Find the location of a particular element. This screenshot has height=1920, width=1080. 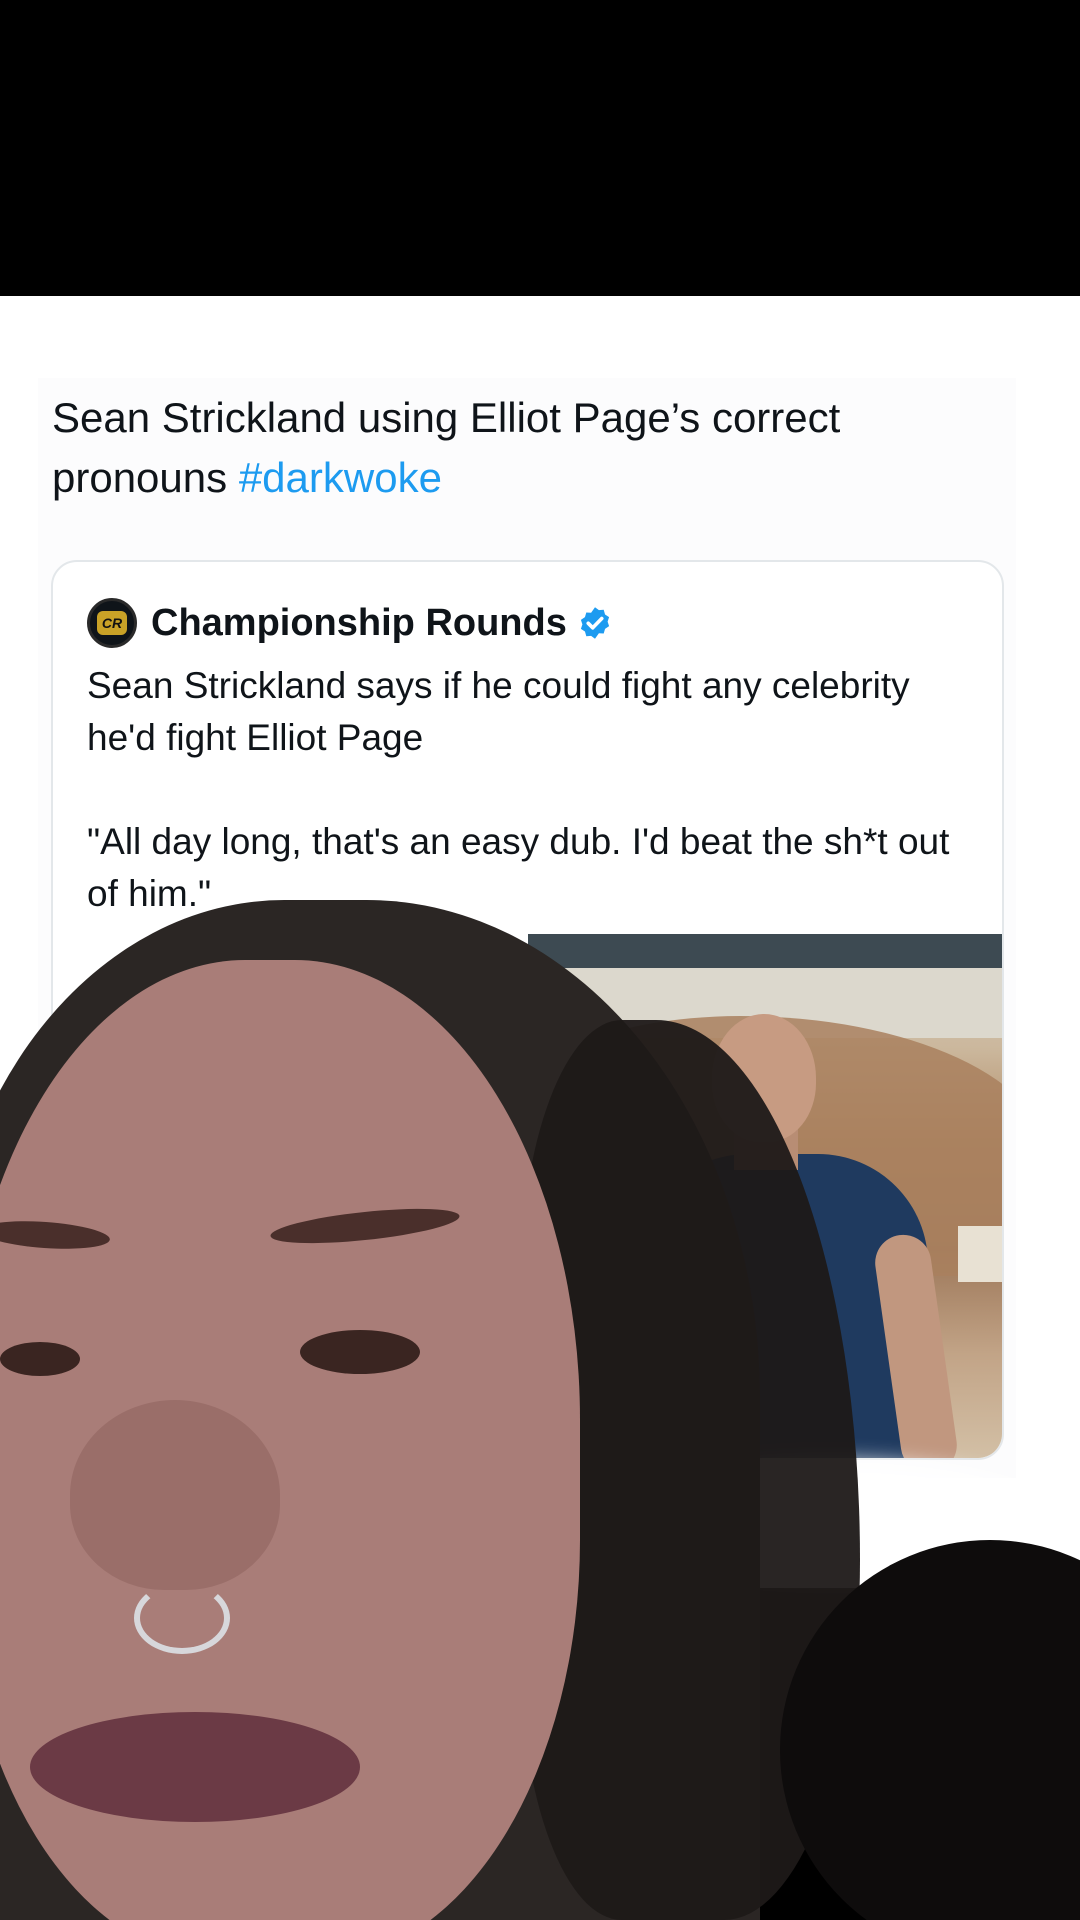

avatar-logo: CR is located at coordinates (112, 623).